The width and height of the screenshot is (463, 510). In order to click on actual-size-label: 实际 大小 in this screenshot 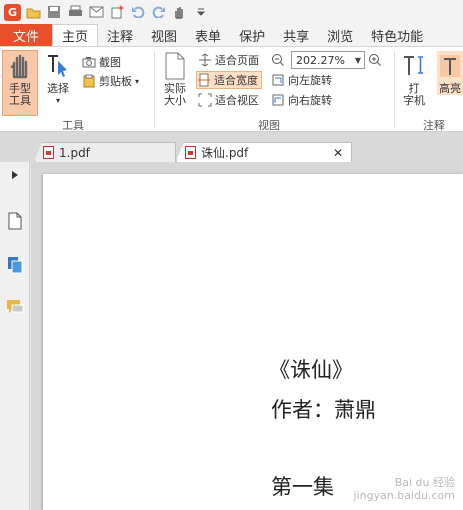, I will do `click(175, 94)`.